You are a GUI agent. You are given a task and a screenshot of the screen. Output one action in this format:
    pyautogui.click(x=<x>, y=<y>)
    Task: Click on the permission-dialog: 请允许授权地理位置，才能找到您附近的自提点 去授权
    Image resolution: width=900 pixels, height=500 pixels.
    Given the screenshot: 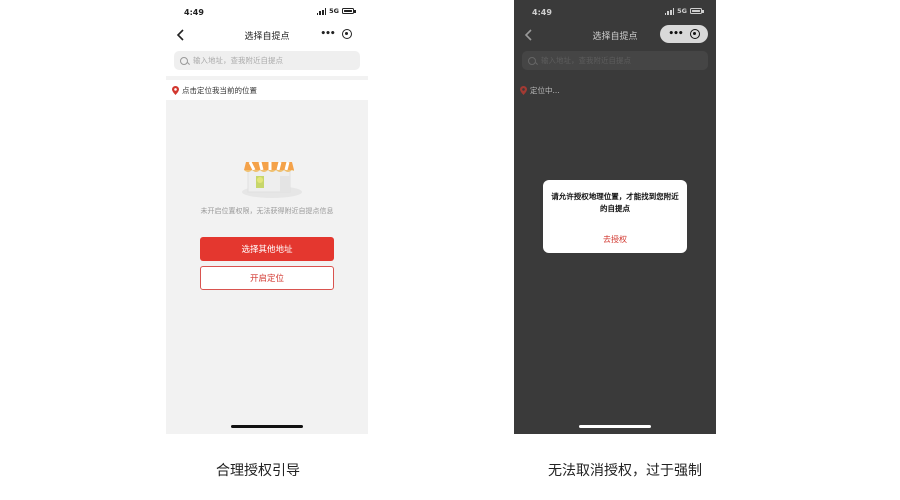 What is the action you would take?
    pyautogui.click(x=615, y=216)
    